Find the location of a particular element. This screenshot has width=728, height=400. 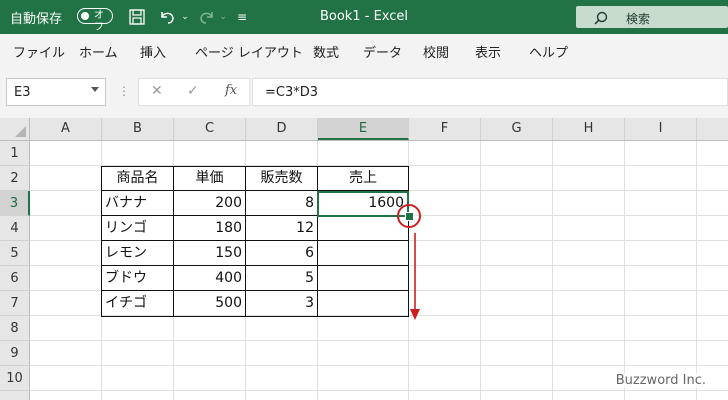

chevron-down-icon is located at coordinates (95, 89).